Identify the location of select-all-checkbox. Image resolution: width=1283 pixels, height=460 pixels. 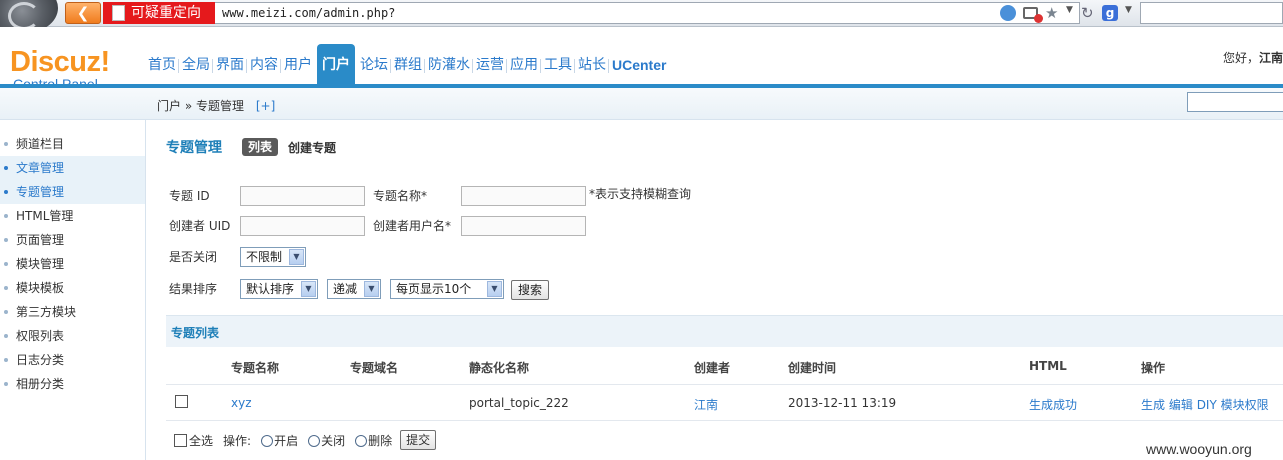
(180, 440).